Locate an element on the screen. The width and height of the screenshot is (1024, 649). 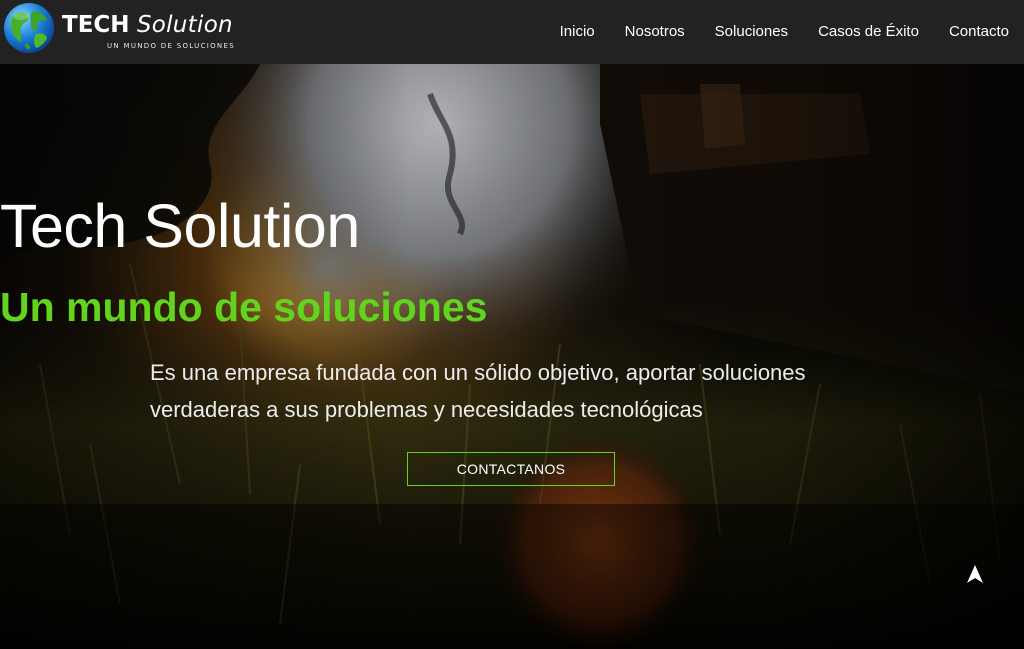
brand-logo: TECH Solution Un mundo de soluciones is located at coordinates (128, 28).